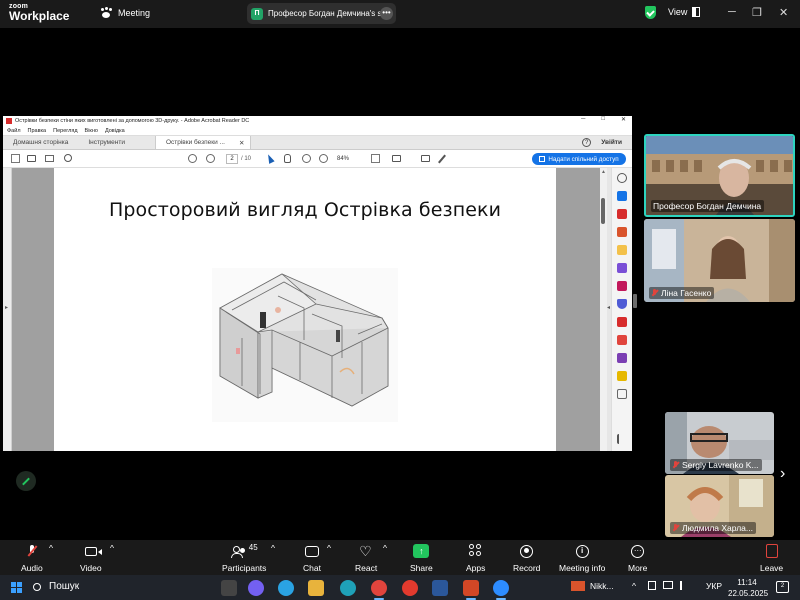  I want to click on protect-icon, so click(622, 304).